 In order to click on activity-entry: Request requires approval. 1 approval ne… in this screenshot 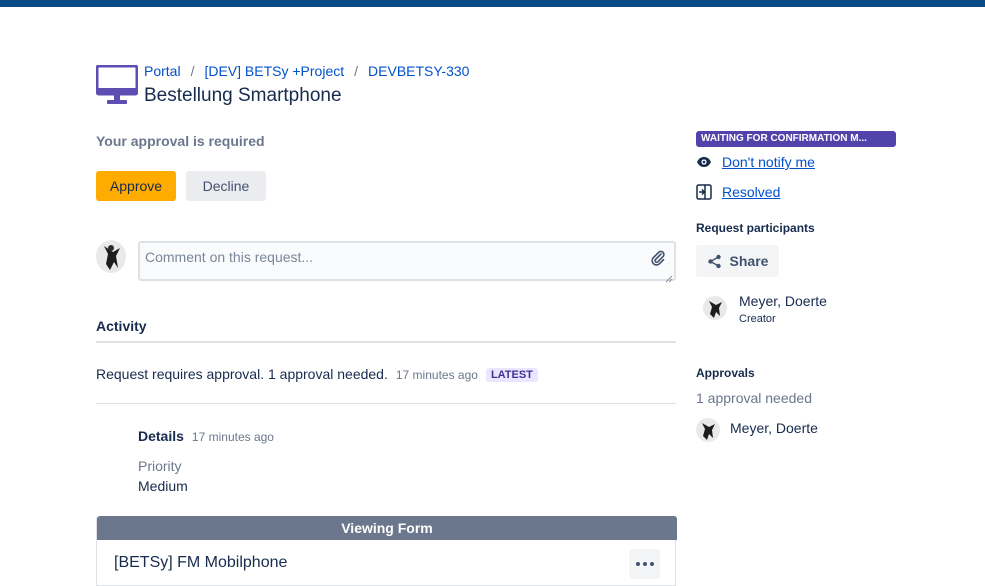, I will do `click(317, 374)`.